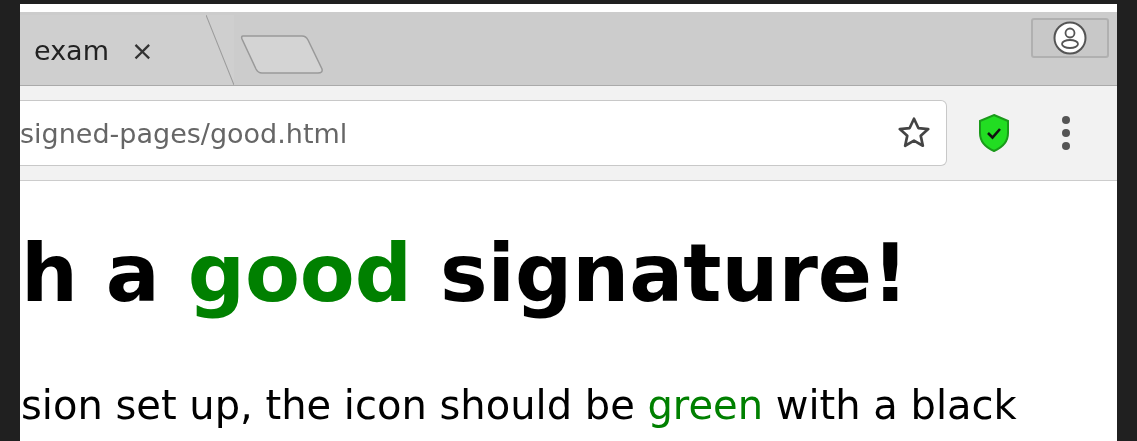 The image size is (1137, 441). Describe the element at coordinates (483, 133) in the screenshot. I see `address-field: signed-pages/good.html` at that location.